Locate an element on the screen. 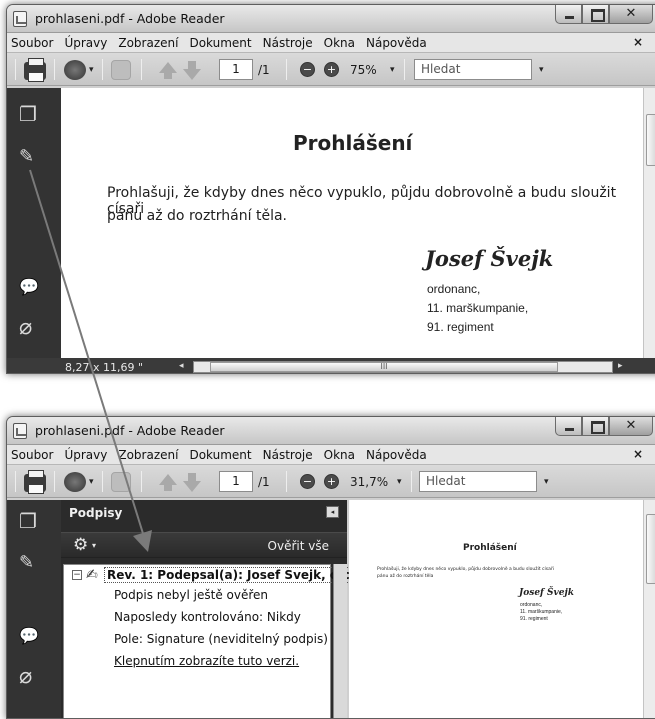  scroll-right-icon: ▸ is located at coordinates (620, 366).